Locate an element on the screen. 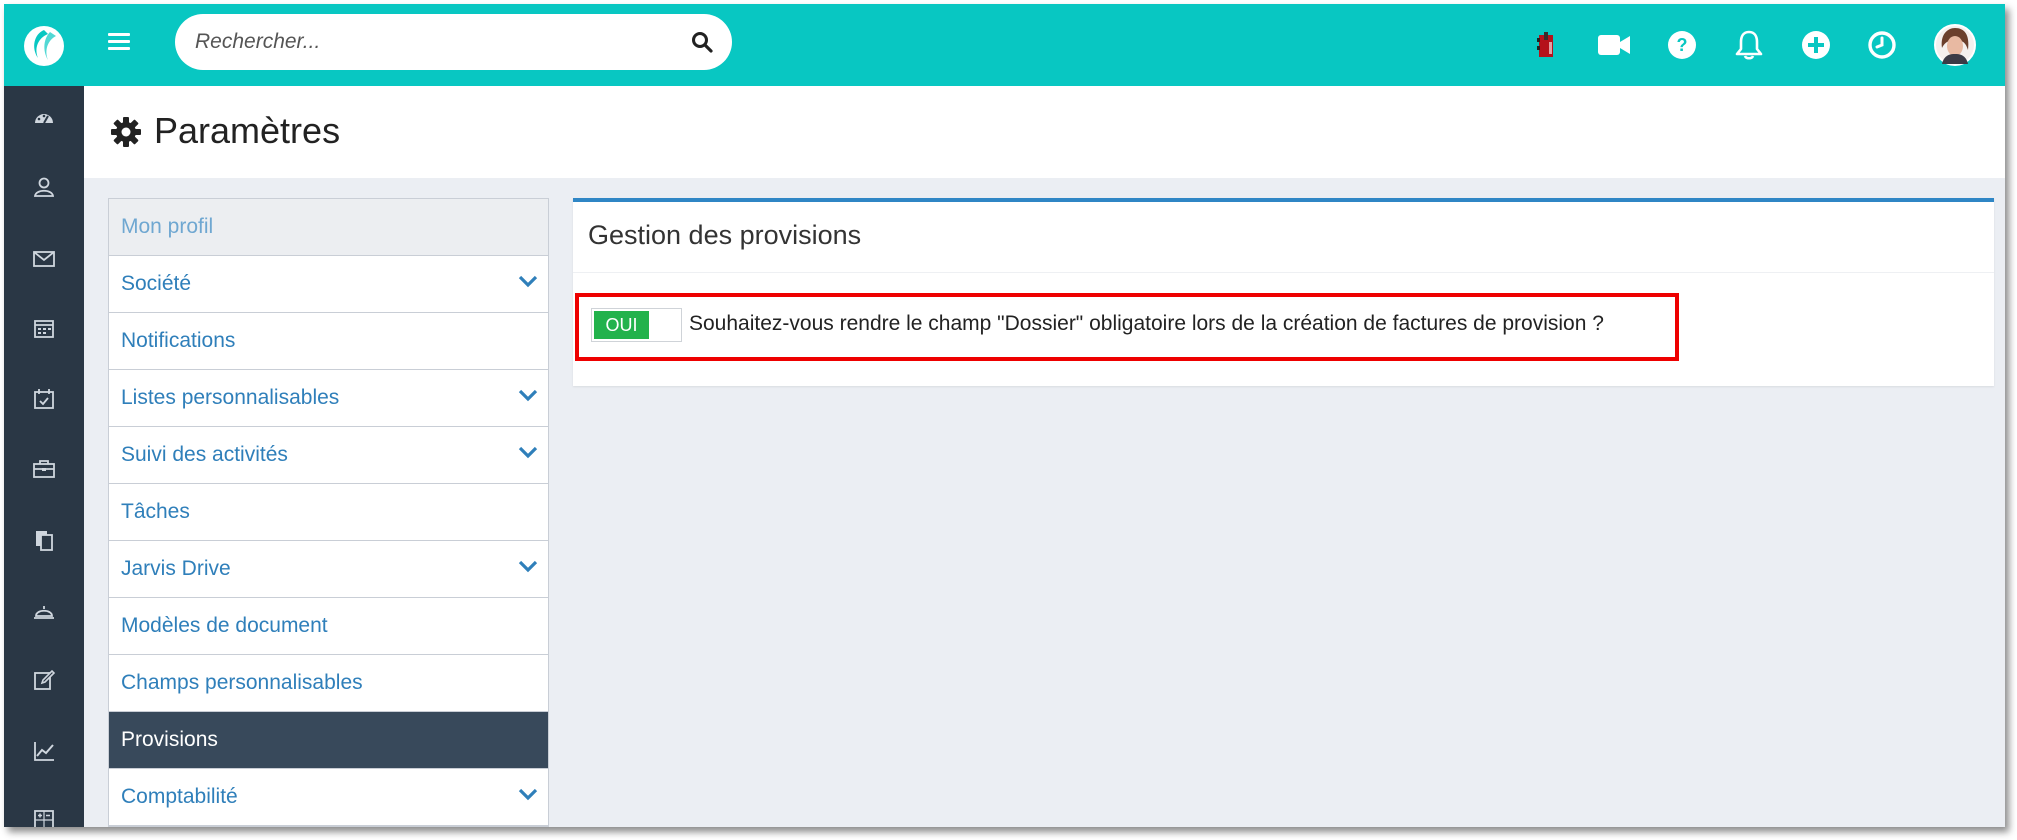 The width and height of the screenshot is (2017, 840). menu-item-mon-profil: Mon profil is located at coordinates (328, 227).